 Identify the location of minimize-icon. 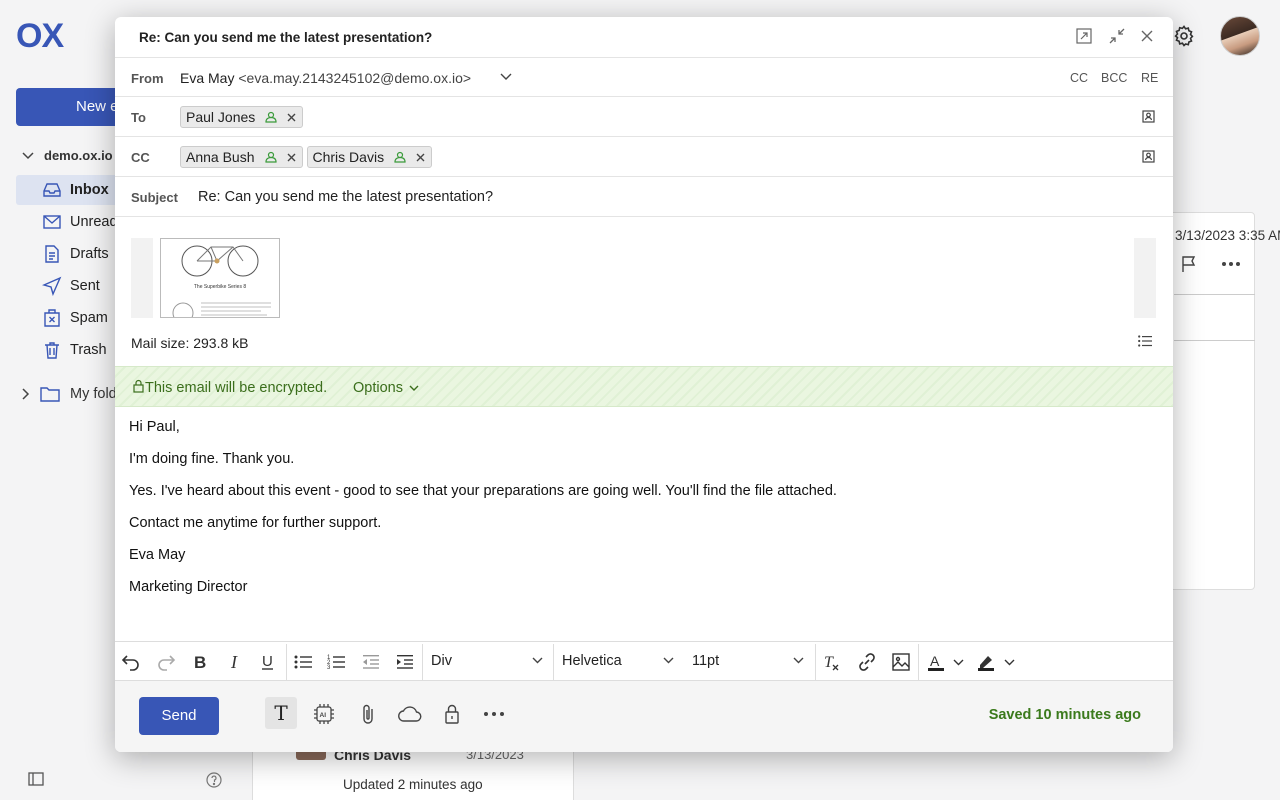
(1117, 36).